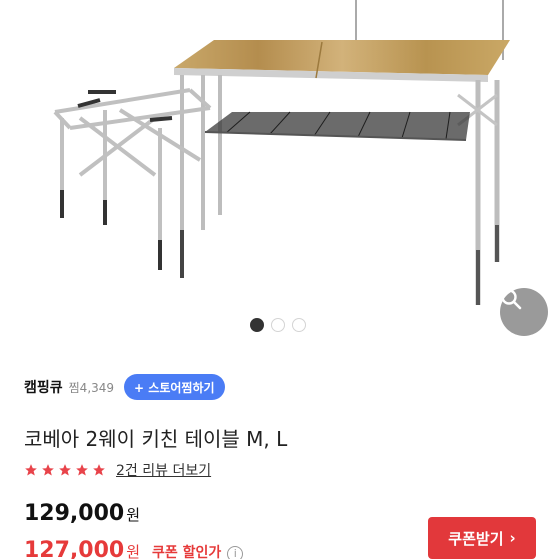 Image resolution: width=559 pixels, height=559 pixels. I want to click on rating-row: 2건 리뷰 더보기, so click(117, 470).